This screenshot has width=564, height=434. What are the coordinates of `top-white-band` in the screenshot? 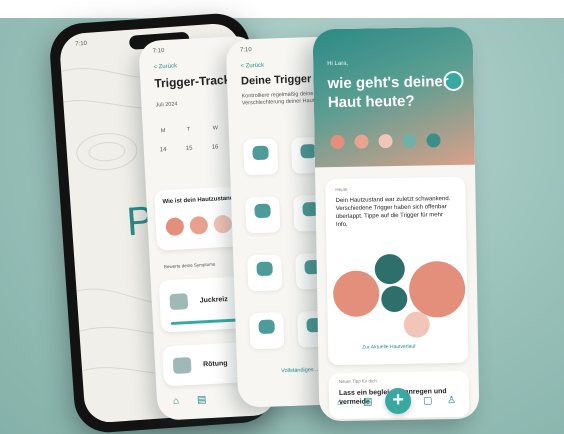 It's located at (282, 9).